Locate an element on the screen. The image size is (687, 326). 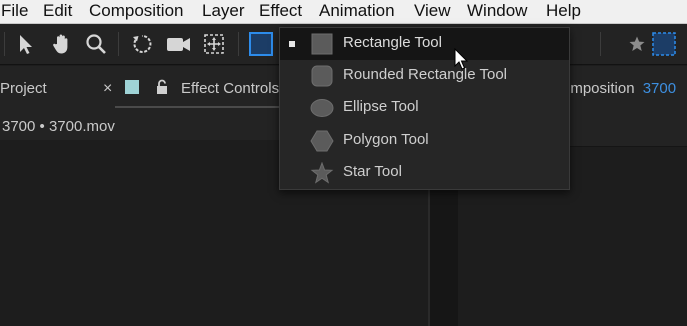
menu-help: Help is located at coordinates (563, 11).